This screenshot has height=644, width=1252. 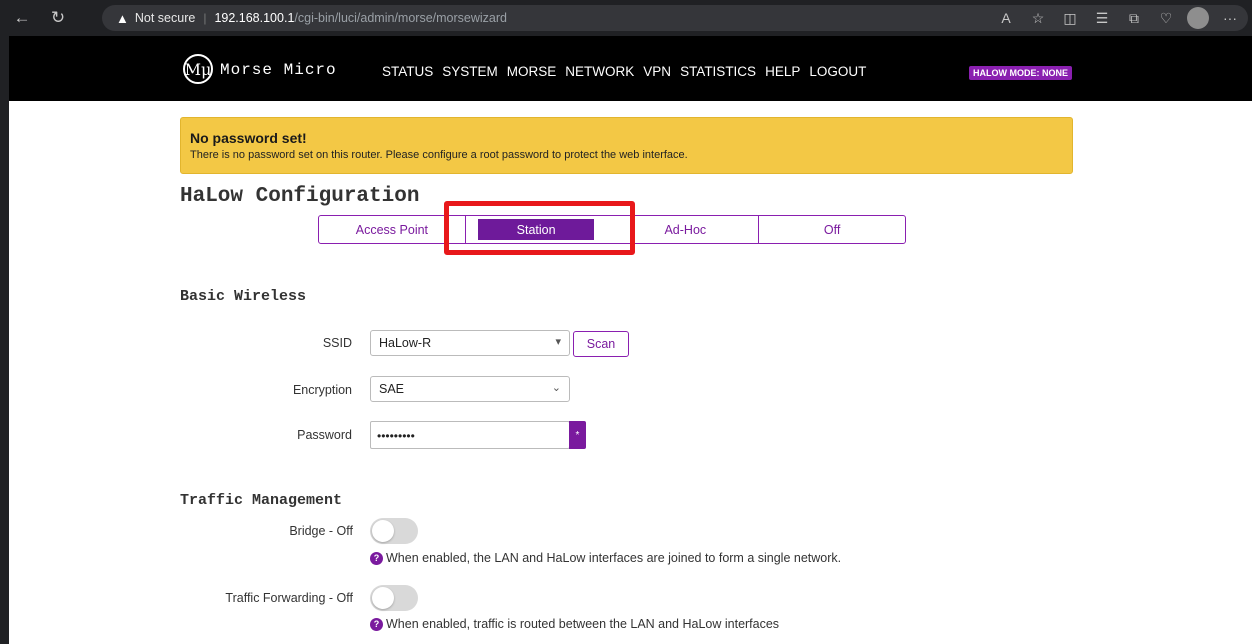 I want to click on nav-help: HELP, so click(x=782, y=71).